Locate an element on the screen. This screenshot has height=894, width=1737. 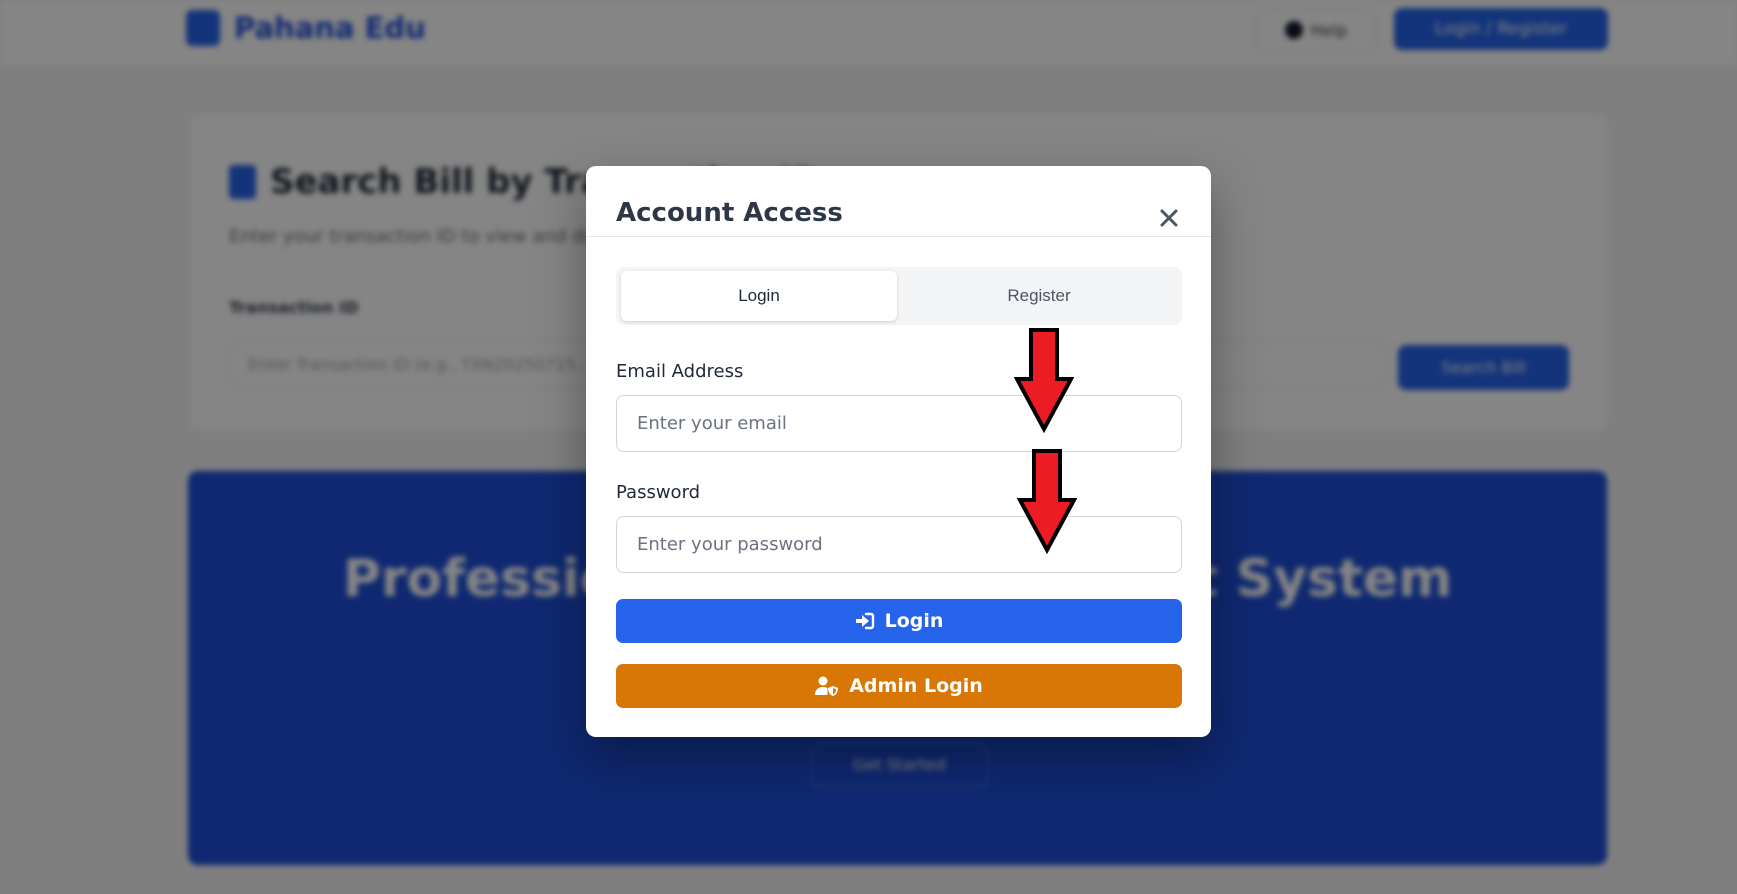
email-field is located at coordinates (899, 423).